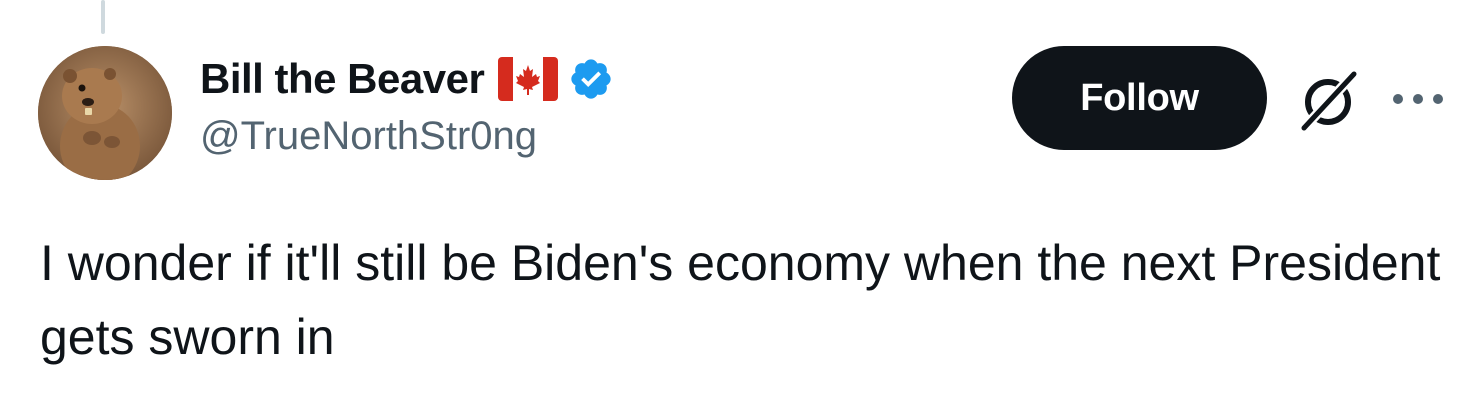  What do you see at coordinates (103, 17) in the screenshot?
I see `thread-connector-line` at bounding box center [103, 17].